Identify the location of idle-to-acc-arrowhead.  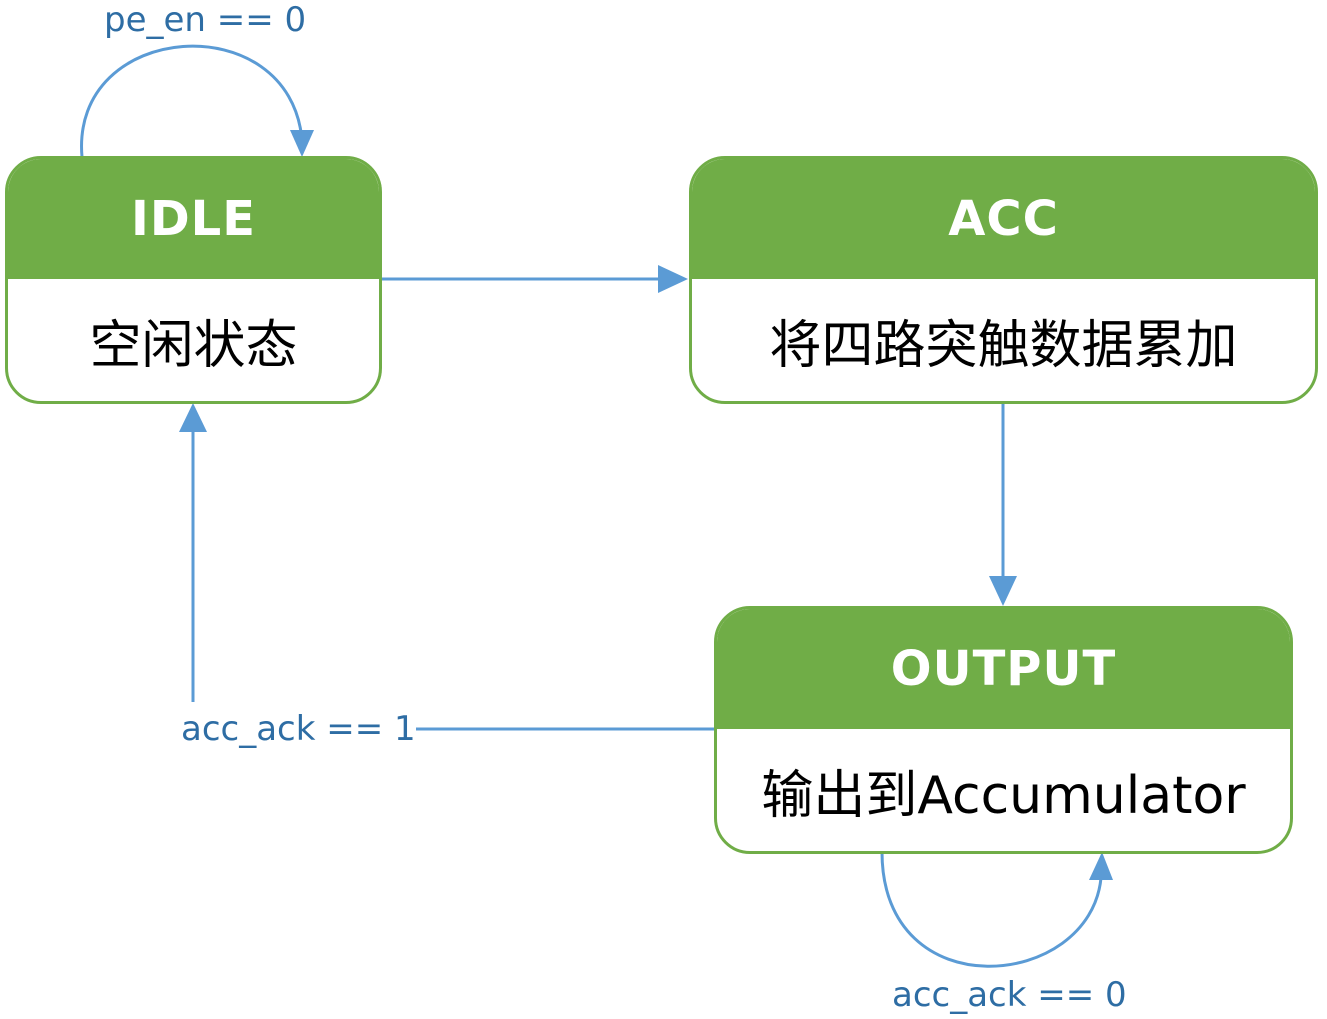
(673, 279).